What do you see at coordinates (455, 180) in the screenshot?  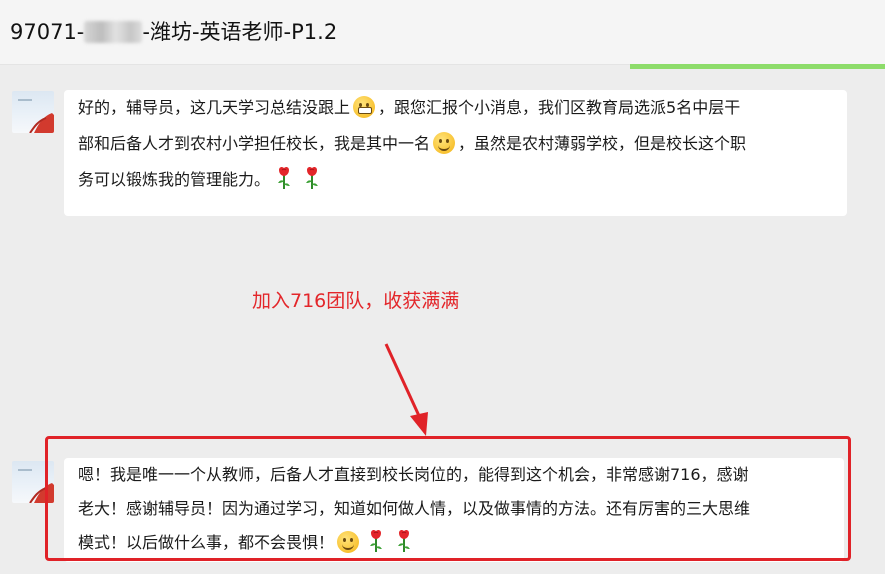 I see `message-line: 务可以锻炼我的管理能力。` at bounding box center [455, 180].